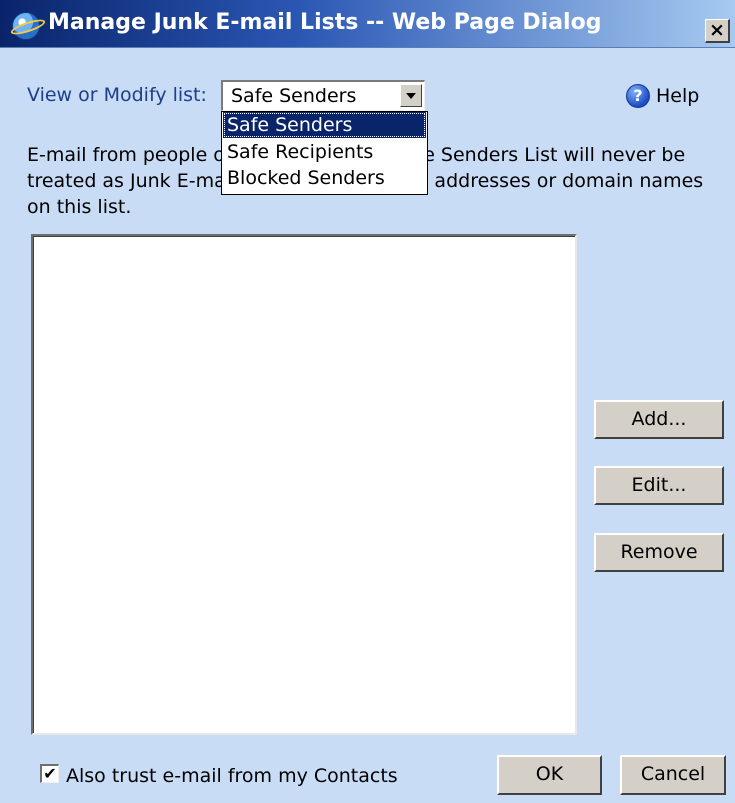 Image resolution: width=735 pixels, height=803 pixels. I want to click on dropdown-option-safe-senders: Safe Senders, so click(324, 125).